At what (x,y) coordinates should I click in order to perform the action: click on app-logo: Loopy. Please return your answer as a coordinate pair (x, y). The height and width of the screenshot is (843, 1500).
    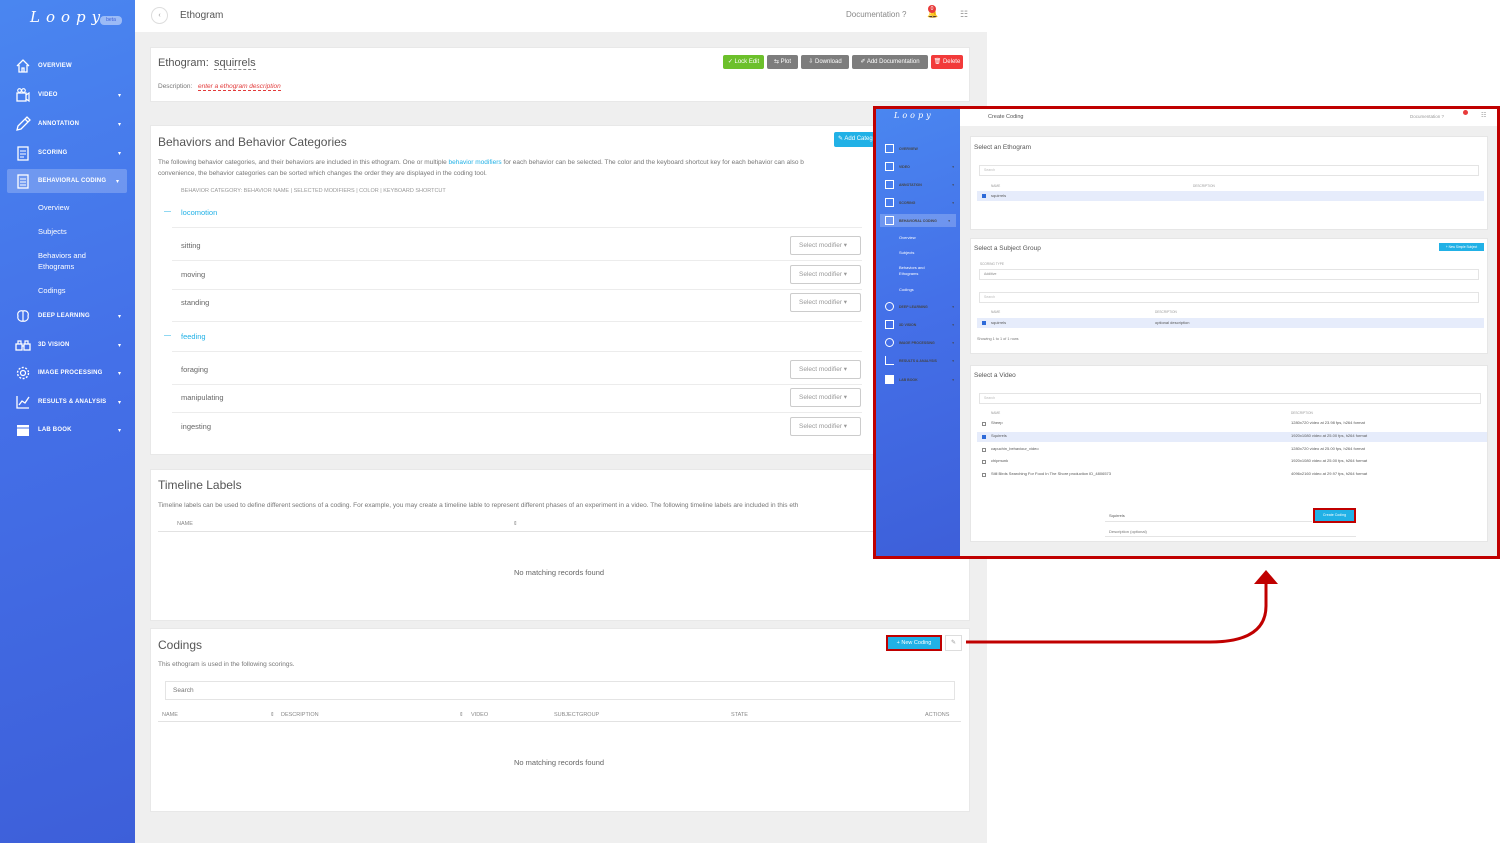
    Looking at the image, I should click on (68, 17).